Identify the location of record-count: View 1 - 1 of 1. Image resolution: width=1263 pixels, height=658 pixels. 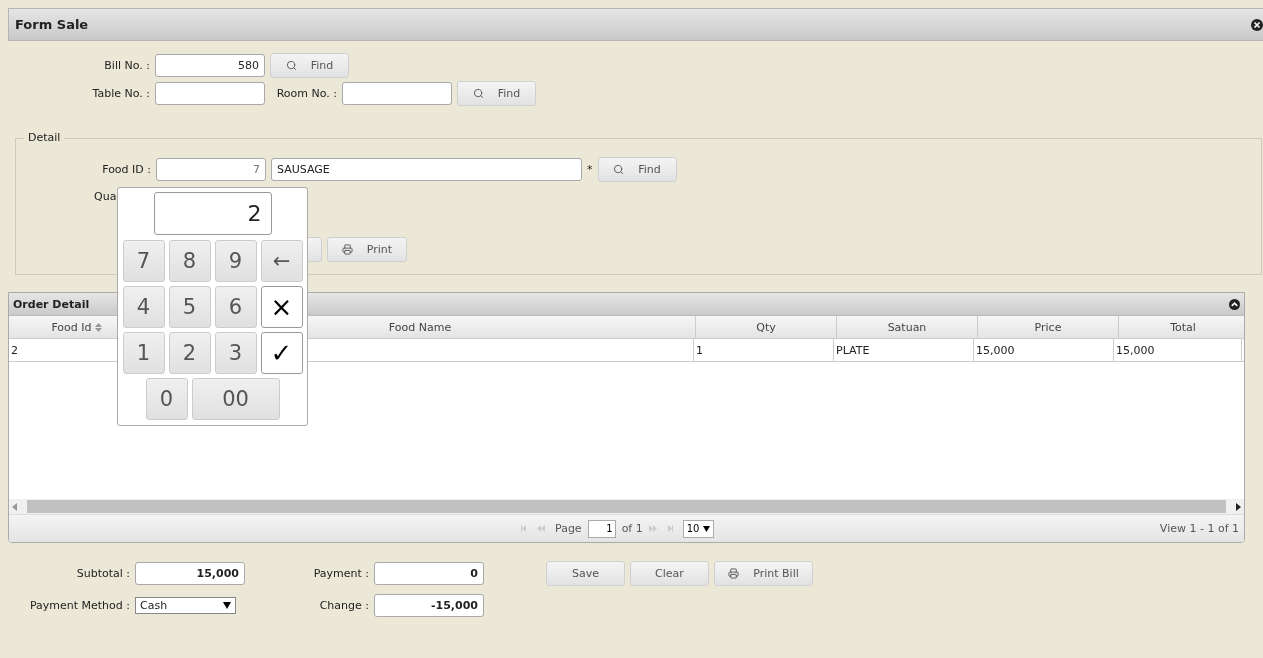
(1199, 528).